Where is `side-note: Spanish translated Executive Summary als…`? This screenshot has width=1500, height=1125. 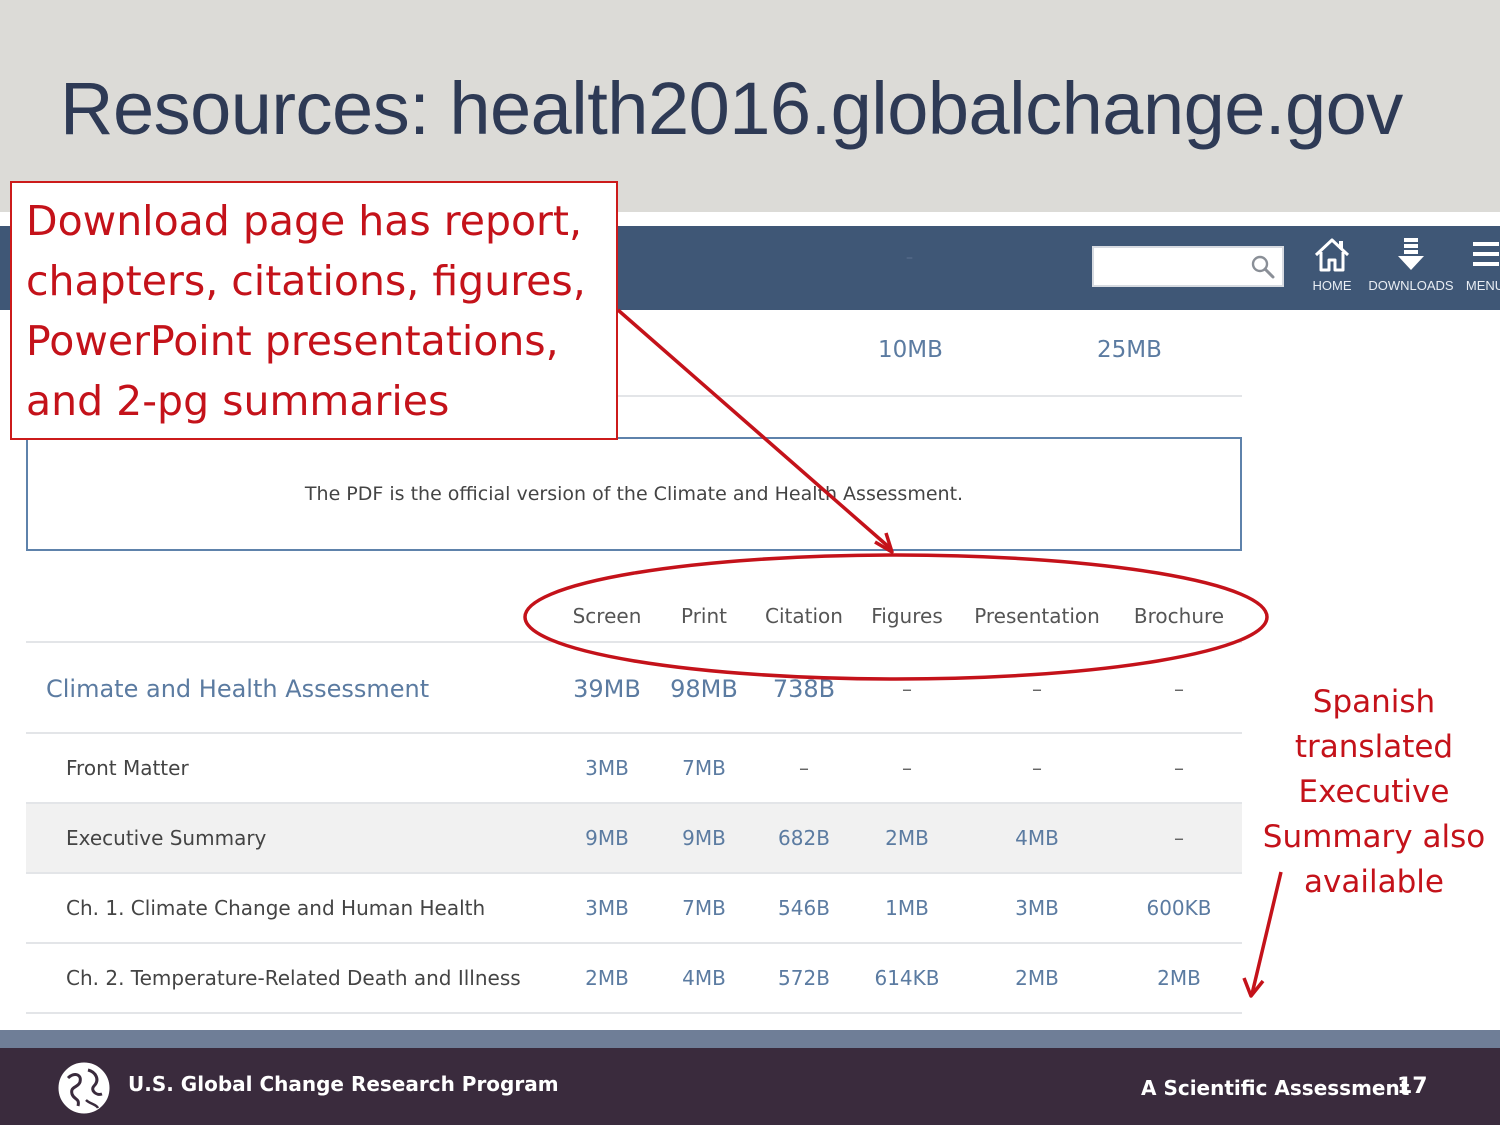
side-note: Spanish translated Executive Summary als… is located at coordinates (1374, 792).